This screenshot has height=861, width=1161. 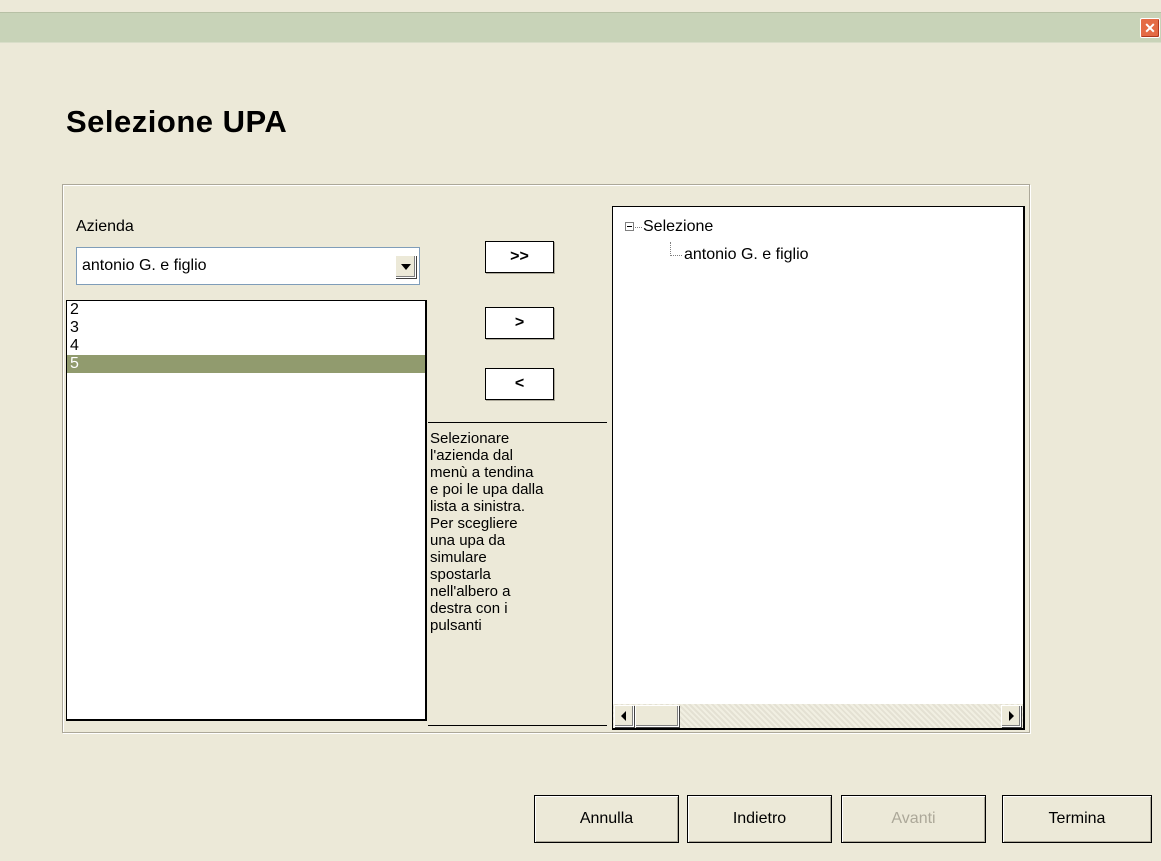 What do you see at coordinates (678, 227) in the screenshot?
I see `tree-root-node: Selezione` at bounding box center [678, 227].